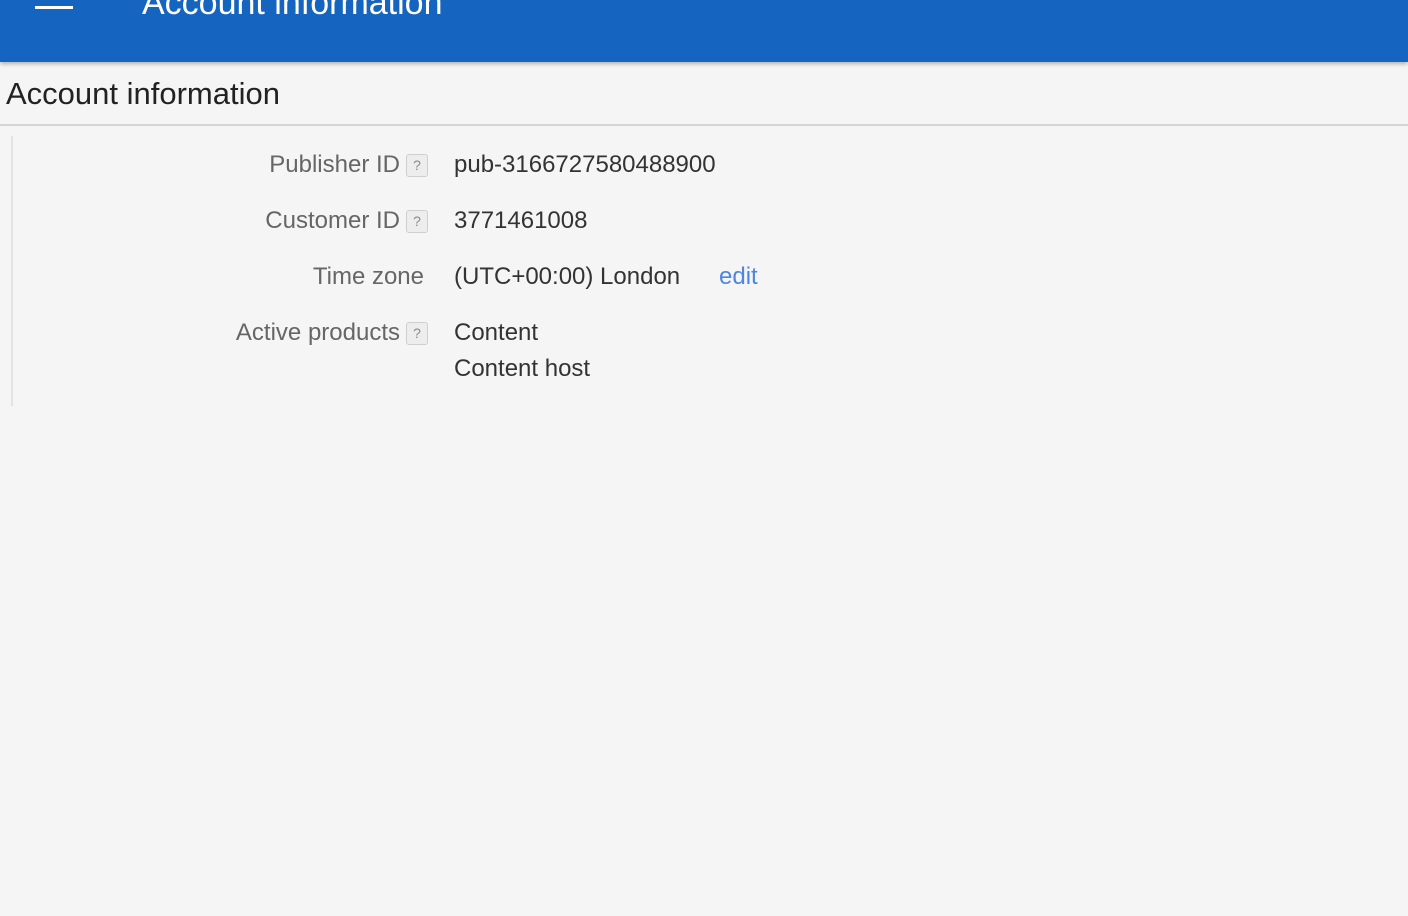 The width and height of the screenshot is (1408, 916). I want to click on active-products-label: Active products, so click(317, 332).